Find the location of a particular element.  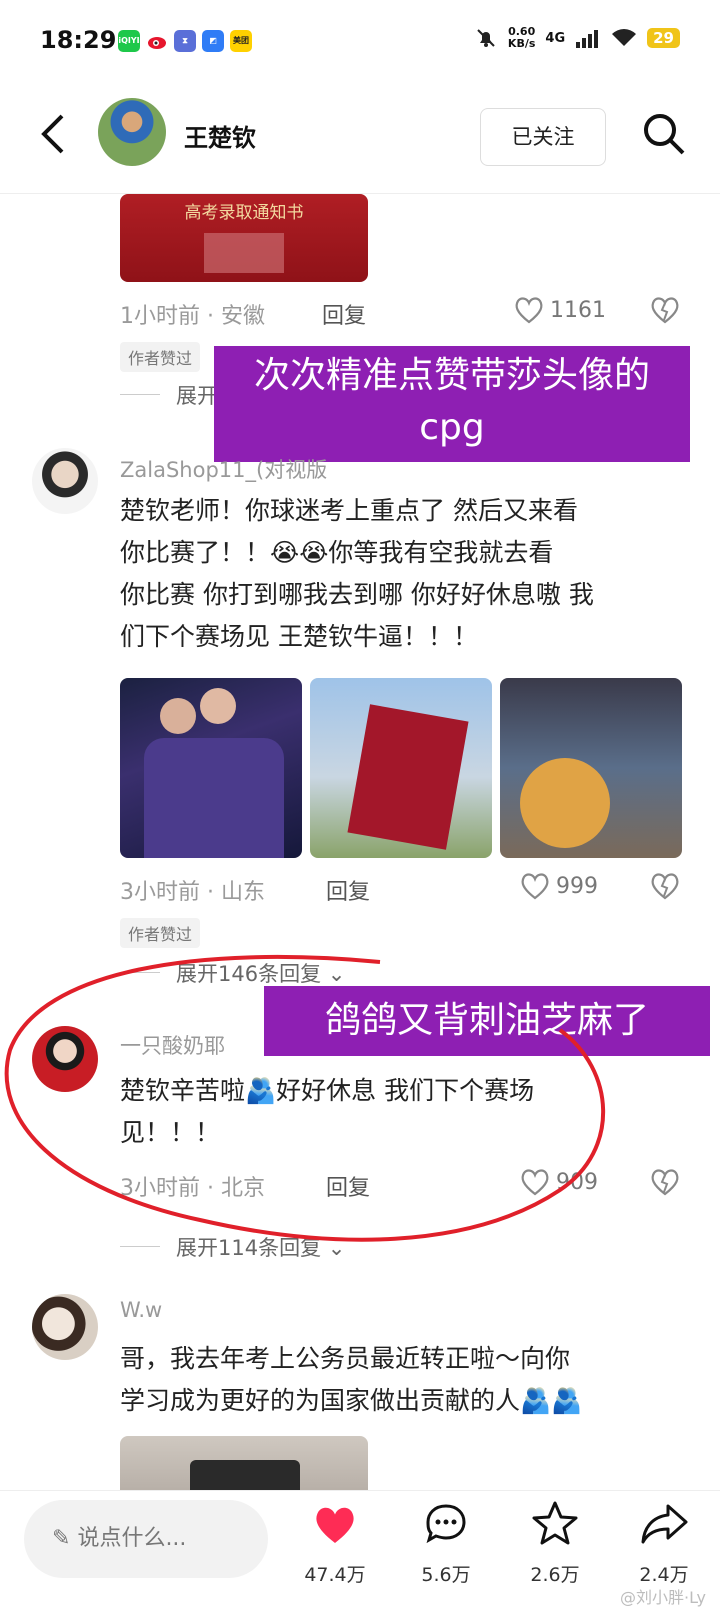

expand-divider is located at coordinates (140, 394).